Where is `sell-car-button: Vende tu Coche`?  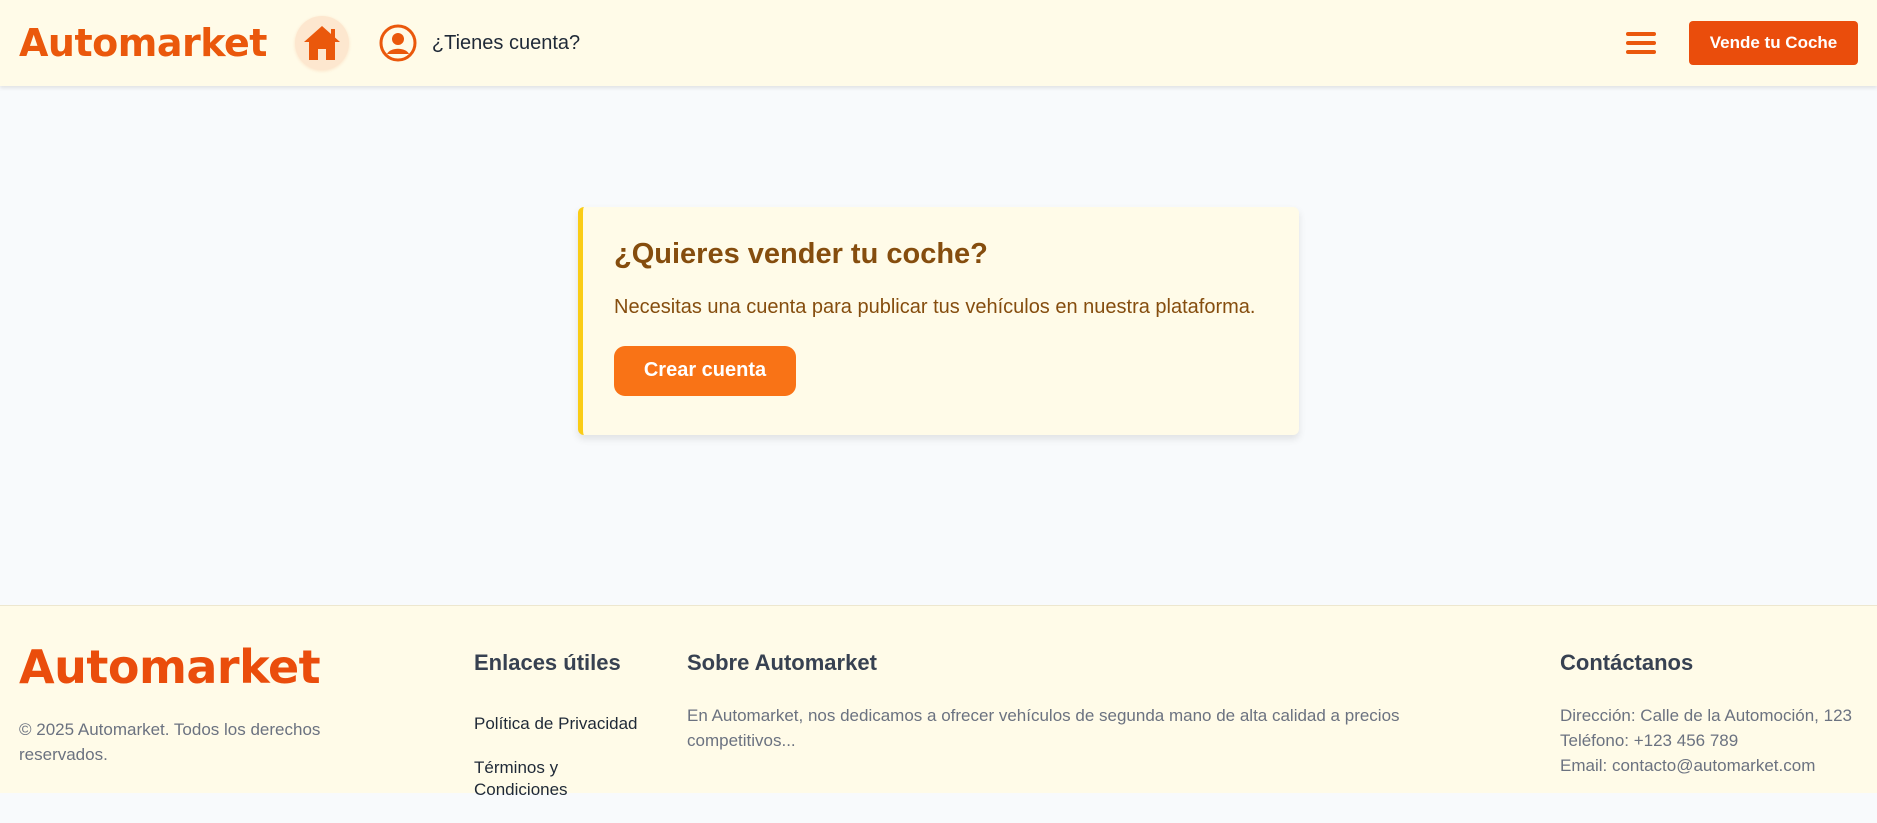 sell-car-button: Vende tu Coche is located at coordinates (1773, 43).